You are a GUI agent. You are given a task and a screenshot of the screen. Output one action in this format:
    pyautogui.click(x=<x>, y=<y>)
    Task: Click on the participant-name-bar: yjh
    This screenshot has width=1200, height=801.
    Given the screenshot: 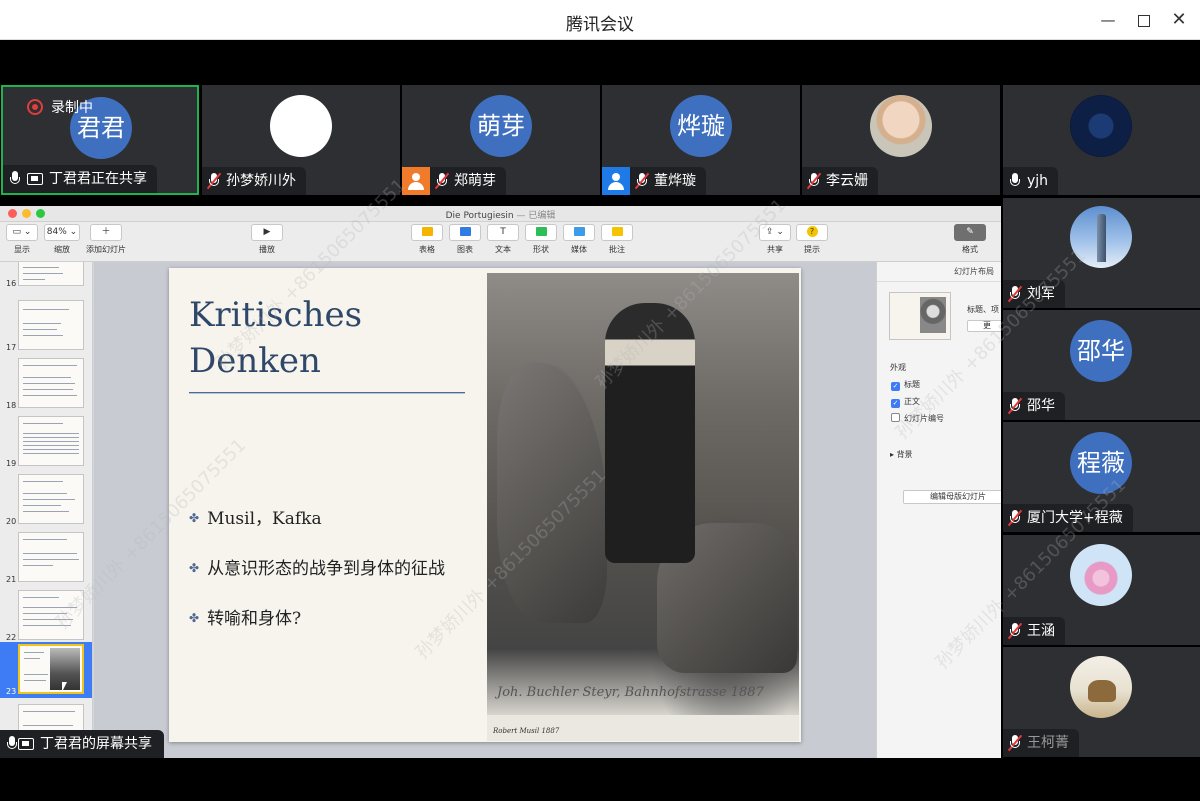 What is the action you would take?
    pyautogui.click(x=1031, y=181)
    